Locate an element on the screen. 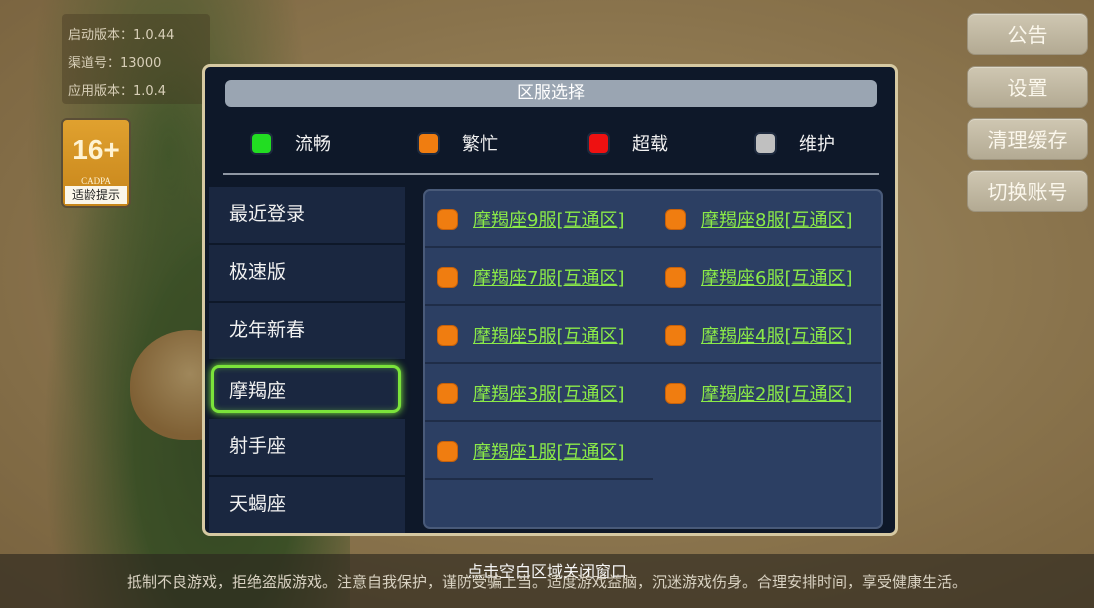  server-name: 摩羯座5服[互通区] is located at coordinates (549, 336).